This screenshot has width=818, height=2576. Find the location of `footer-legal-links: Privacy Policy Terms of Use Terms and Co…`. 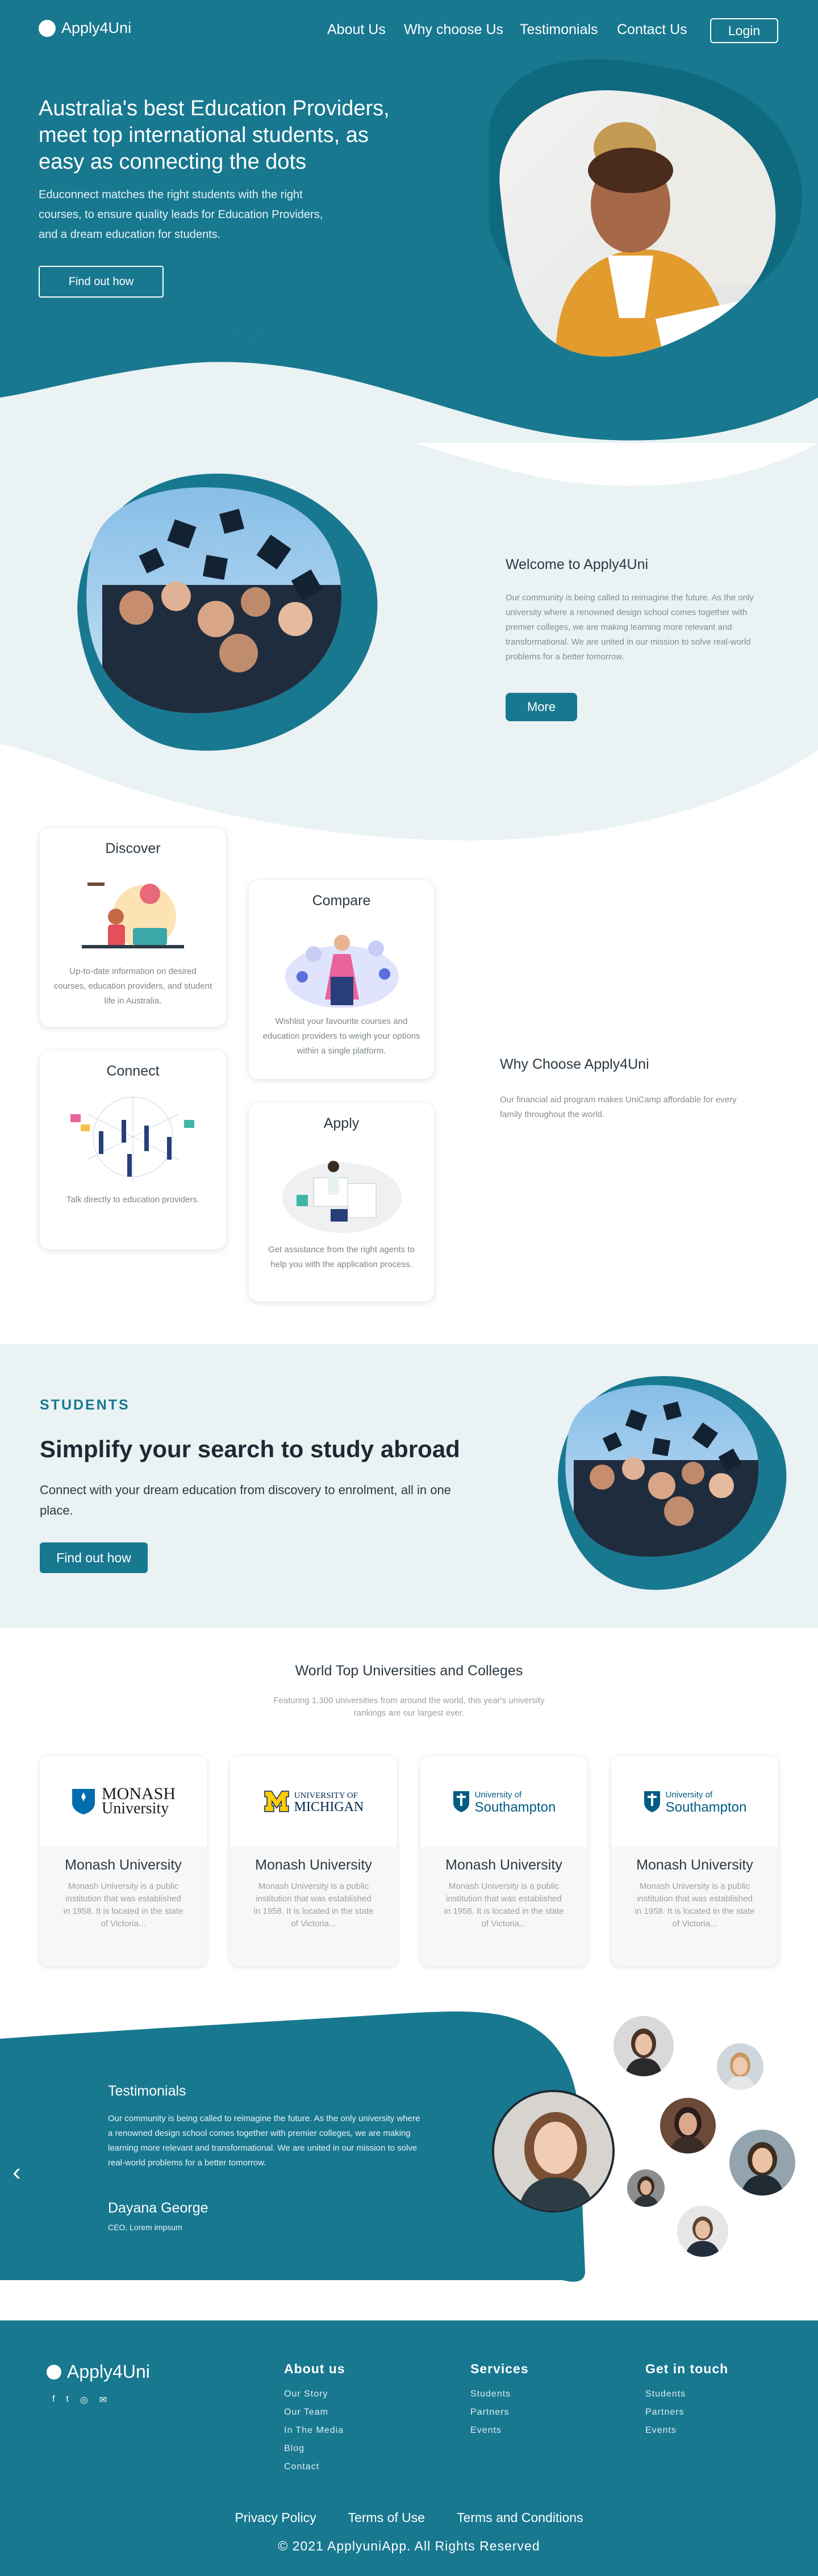

footer-legal-links: Privacy Policy Terms of Use Terms and Co… is located at coordinates (409, 2517).